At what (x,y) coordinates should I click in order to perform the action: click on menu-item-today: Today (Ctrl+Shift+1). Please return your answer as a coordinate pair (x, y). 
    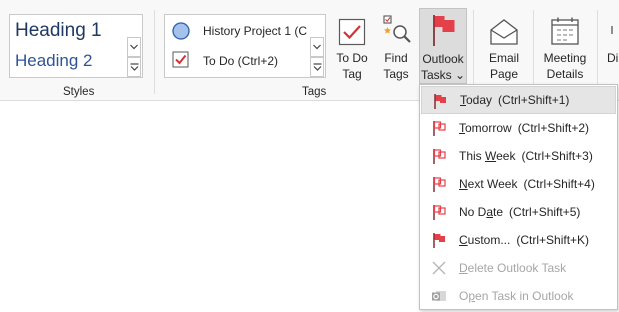
    Looking at the image, I should click on (518, 100).